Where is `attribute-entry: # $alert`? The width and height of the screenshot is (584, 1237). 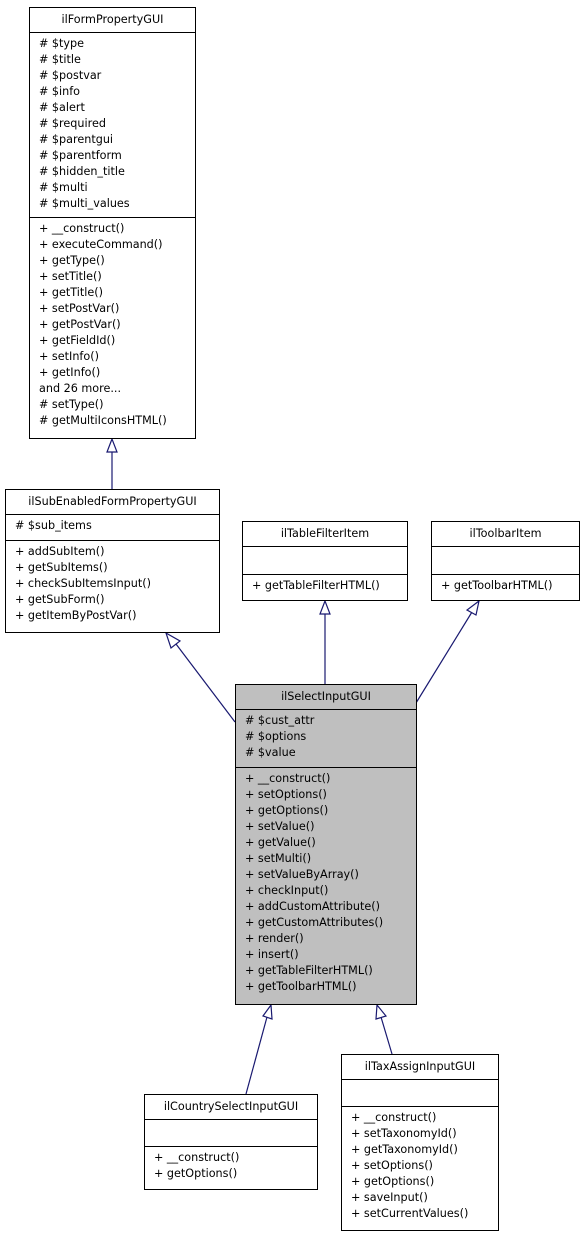 attribute-entry: # $alert is located at coordinates (117, 108).